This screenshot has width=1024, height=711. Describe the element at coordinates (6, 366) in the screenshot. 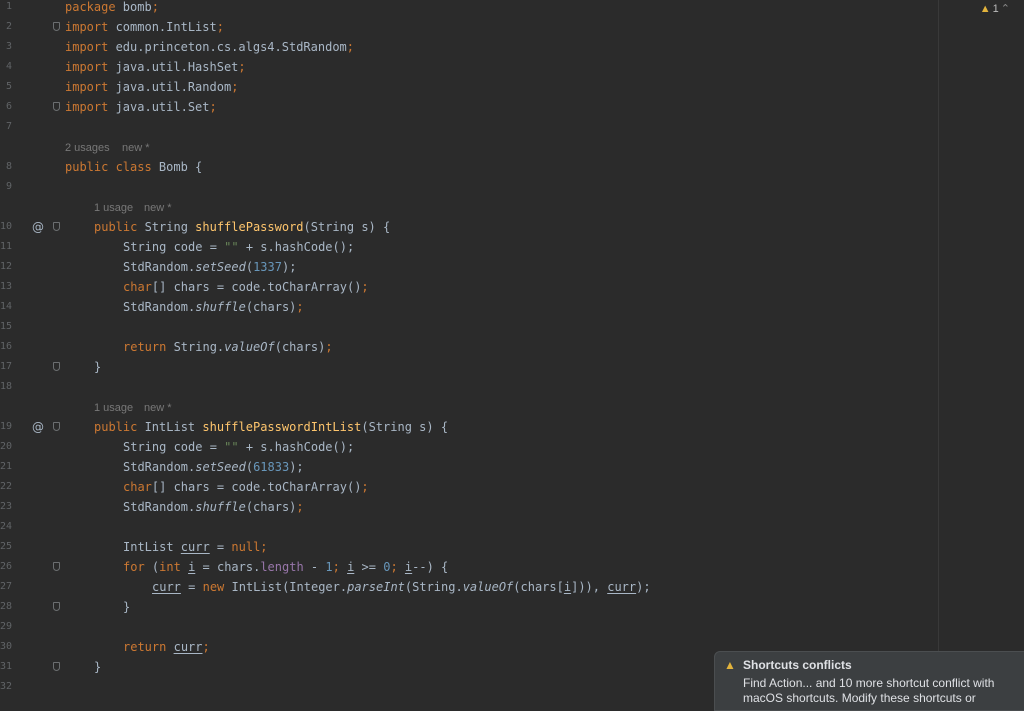

I see `line-number: 17` at that location.